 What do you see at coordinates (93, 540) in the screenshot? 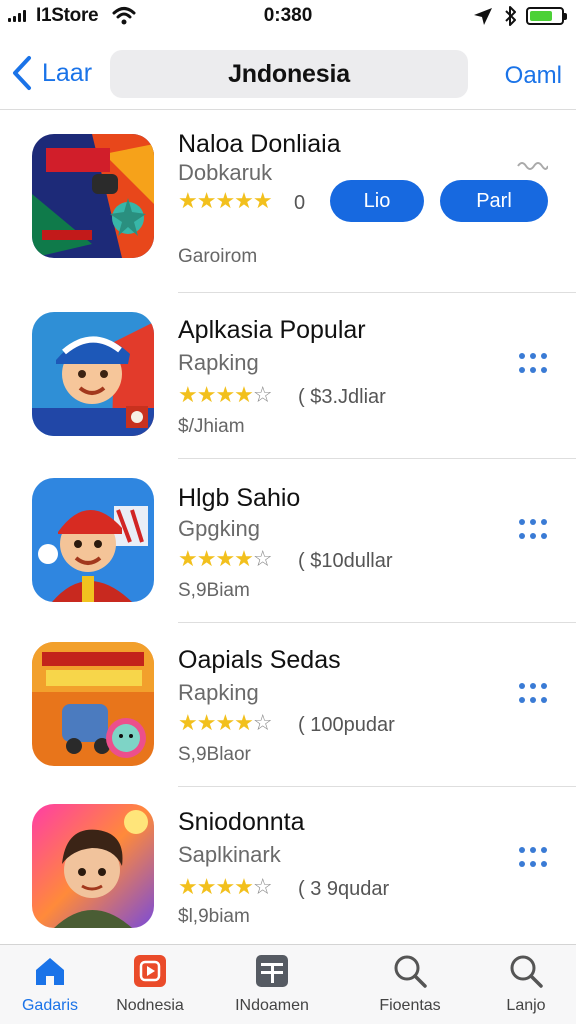
I see `cartoon-boy-red-cap-icon` at bounding box center [93, 540].